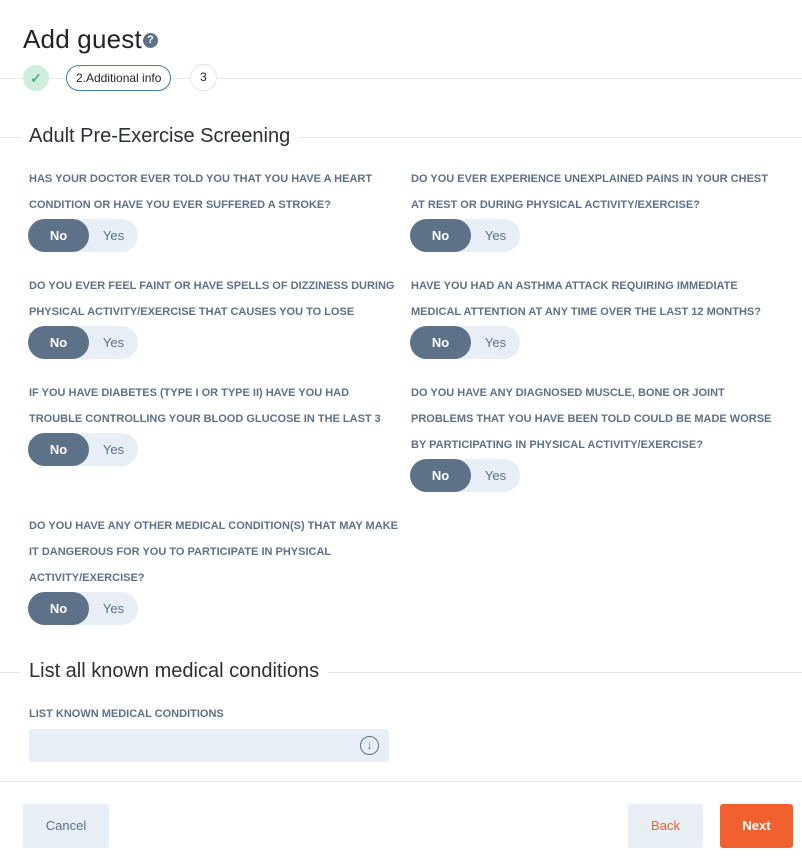 The width and height of the screenshot is (802, 861). Describe the element at coordinates (119, 78) in the screenshot. I see `step-2-active: 2.Additional info` at that location.